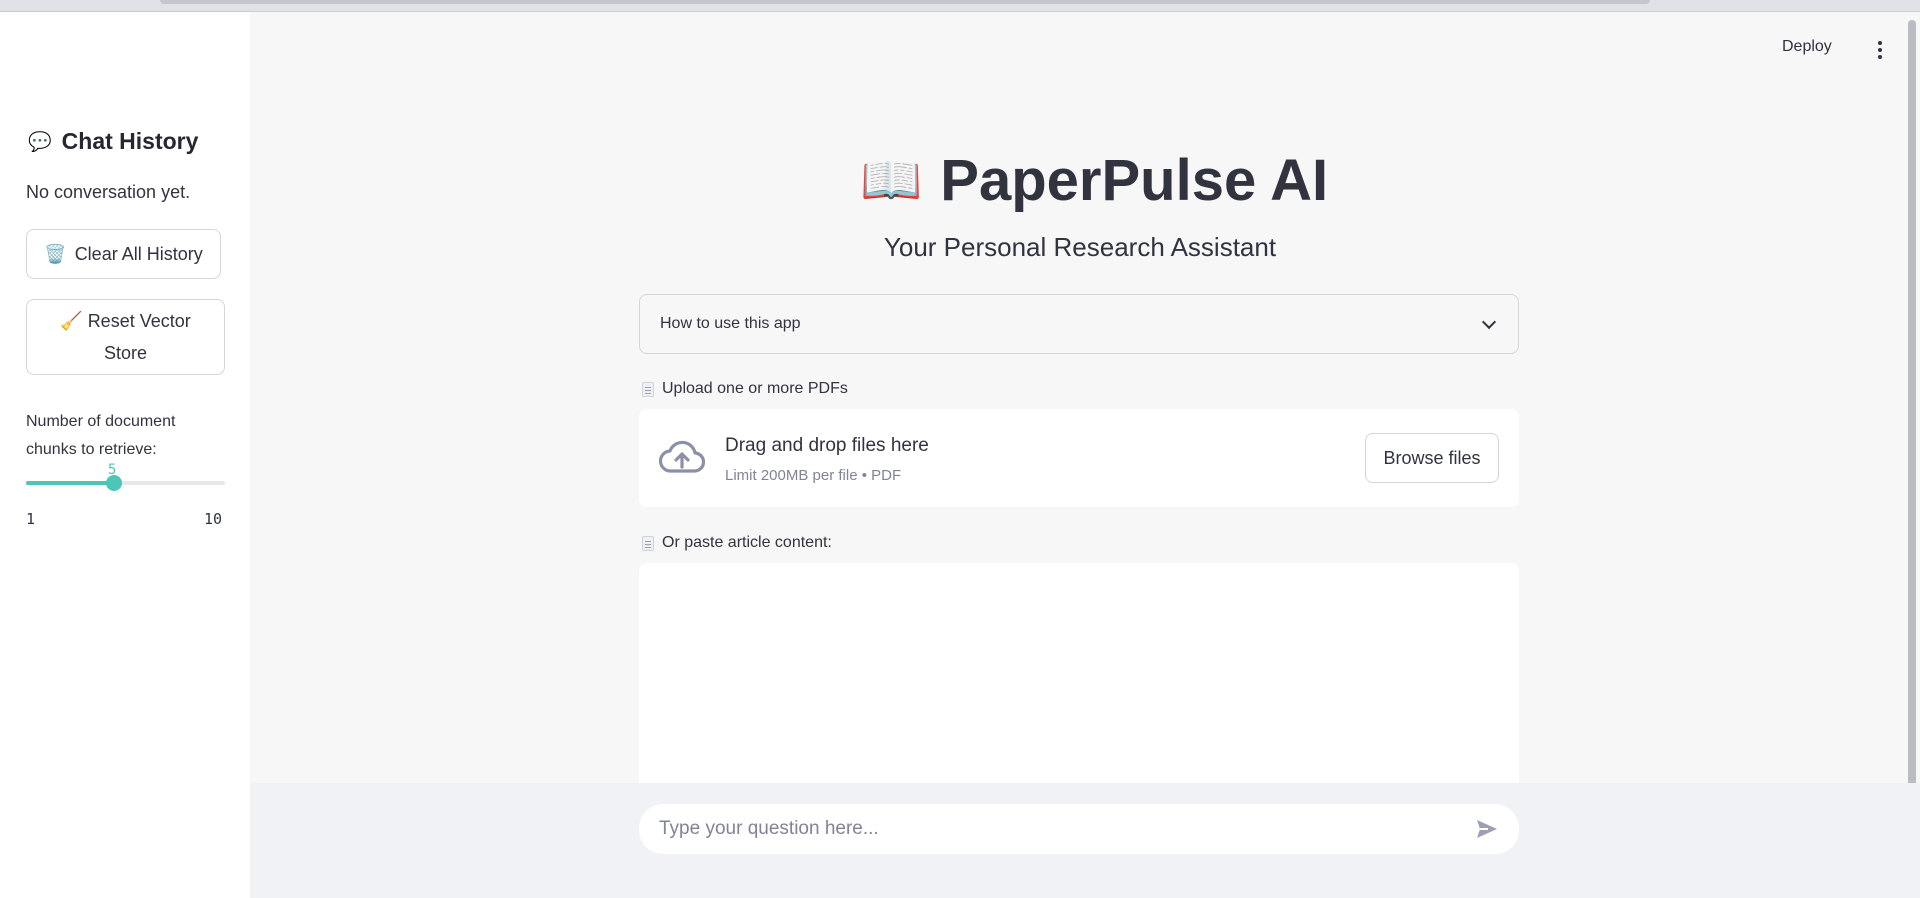 This screenshot has height=898, width=1920. Describe the element at coordinates (31, 519) in the screenshot. I see `slider-min-label: 1` at that location.